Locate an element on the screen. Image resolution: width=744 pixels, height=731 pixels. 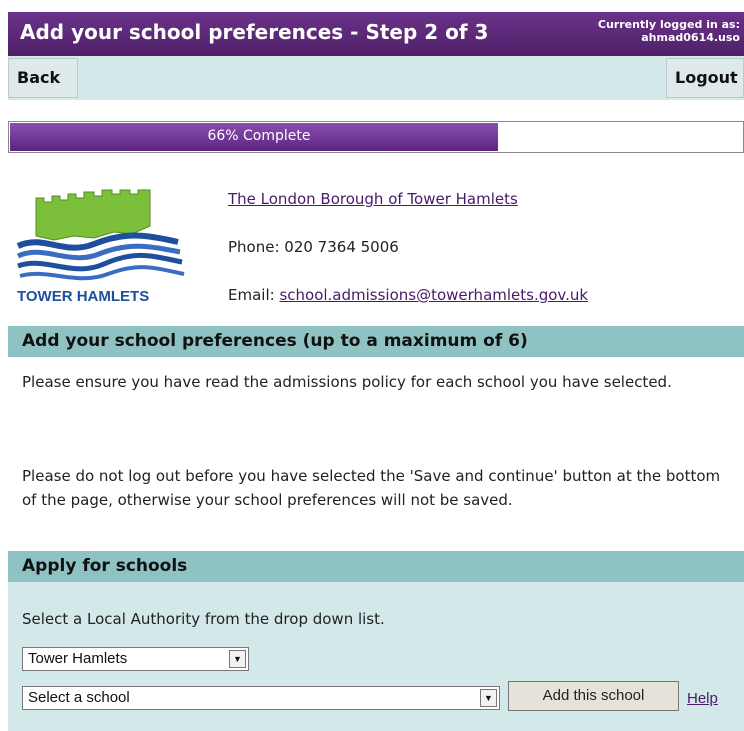
logo-text: TOWER HAMLETS is located at coordinates (83, 296).